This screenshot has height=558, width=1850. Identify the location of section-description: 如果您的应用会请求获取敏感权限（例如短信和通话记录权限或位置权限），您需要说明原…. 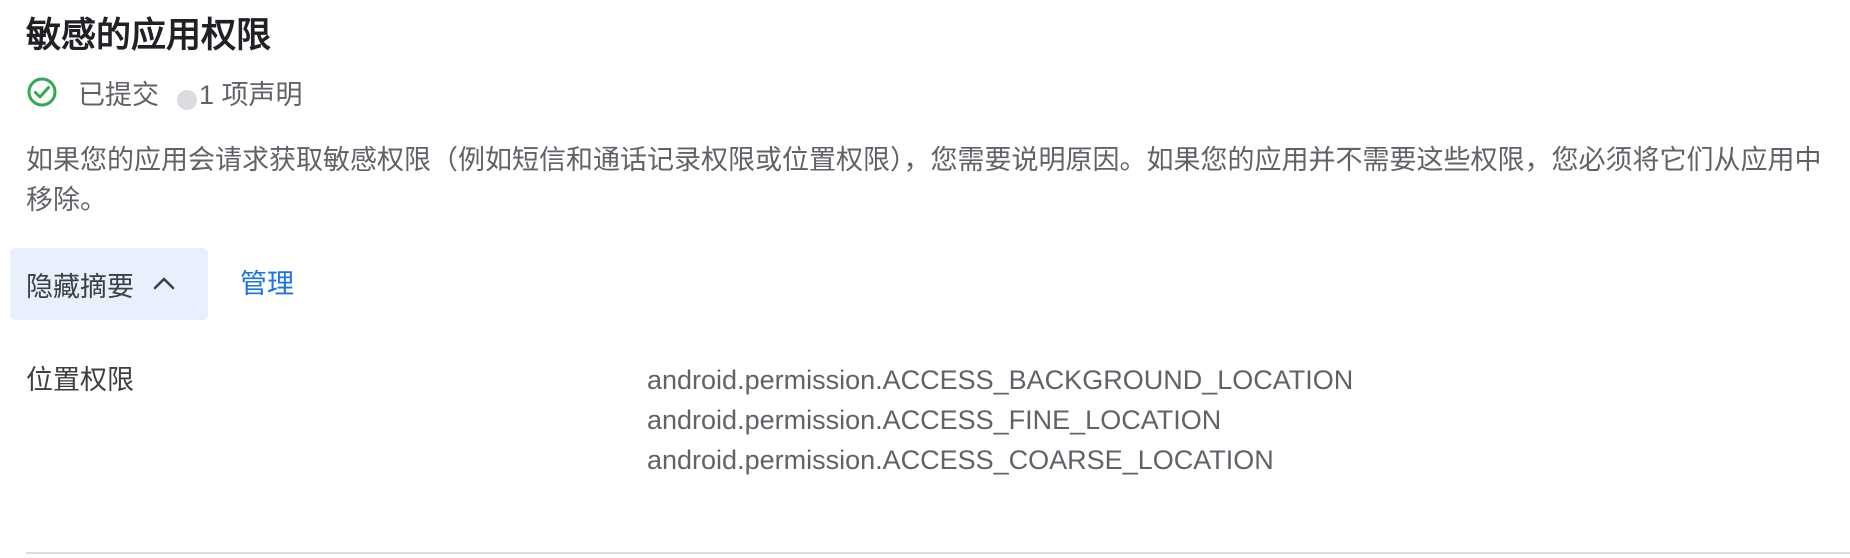
(924, 180).